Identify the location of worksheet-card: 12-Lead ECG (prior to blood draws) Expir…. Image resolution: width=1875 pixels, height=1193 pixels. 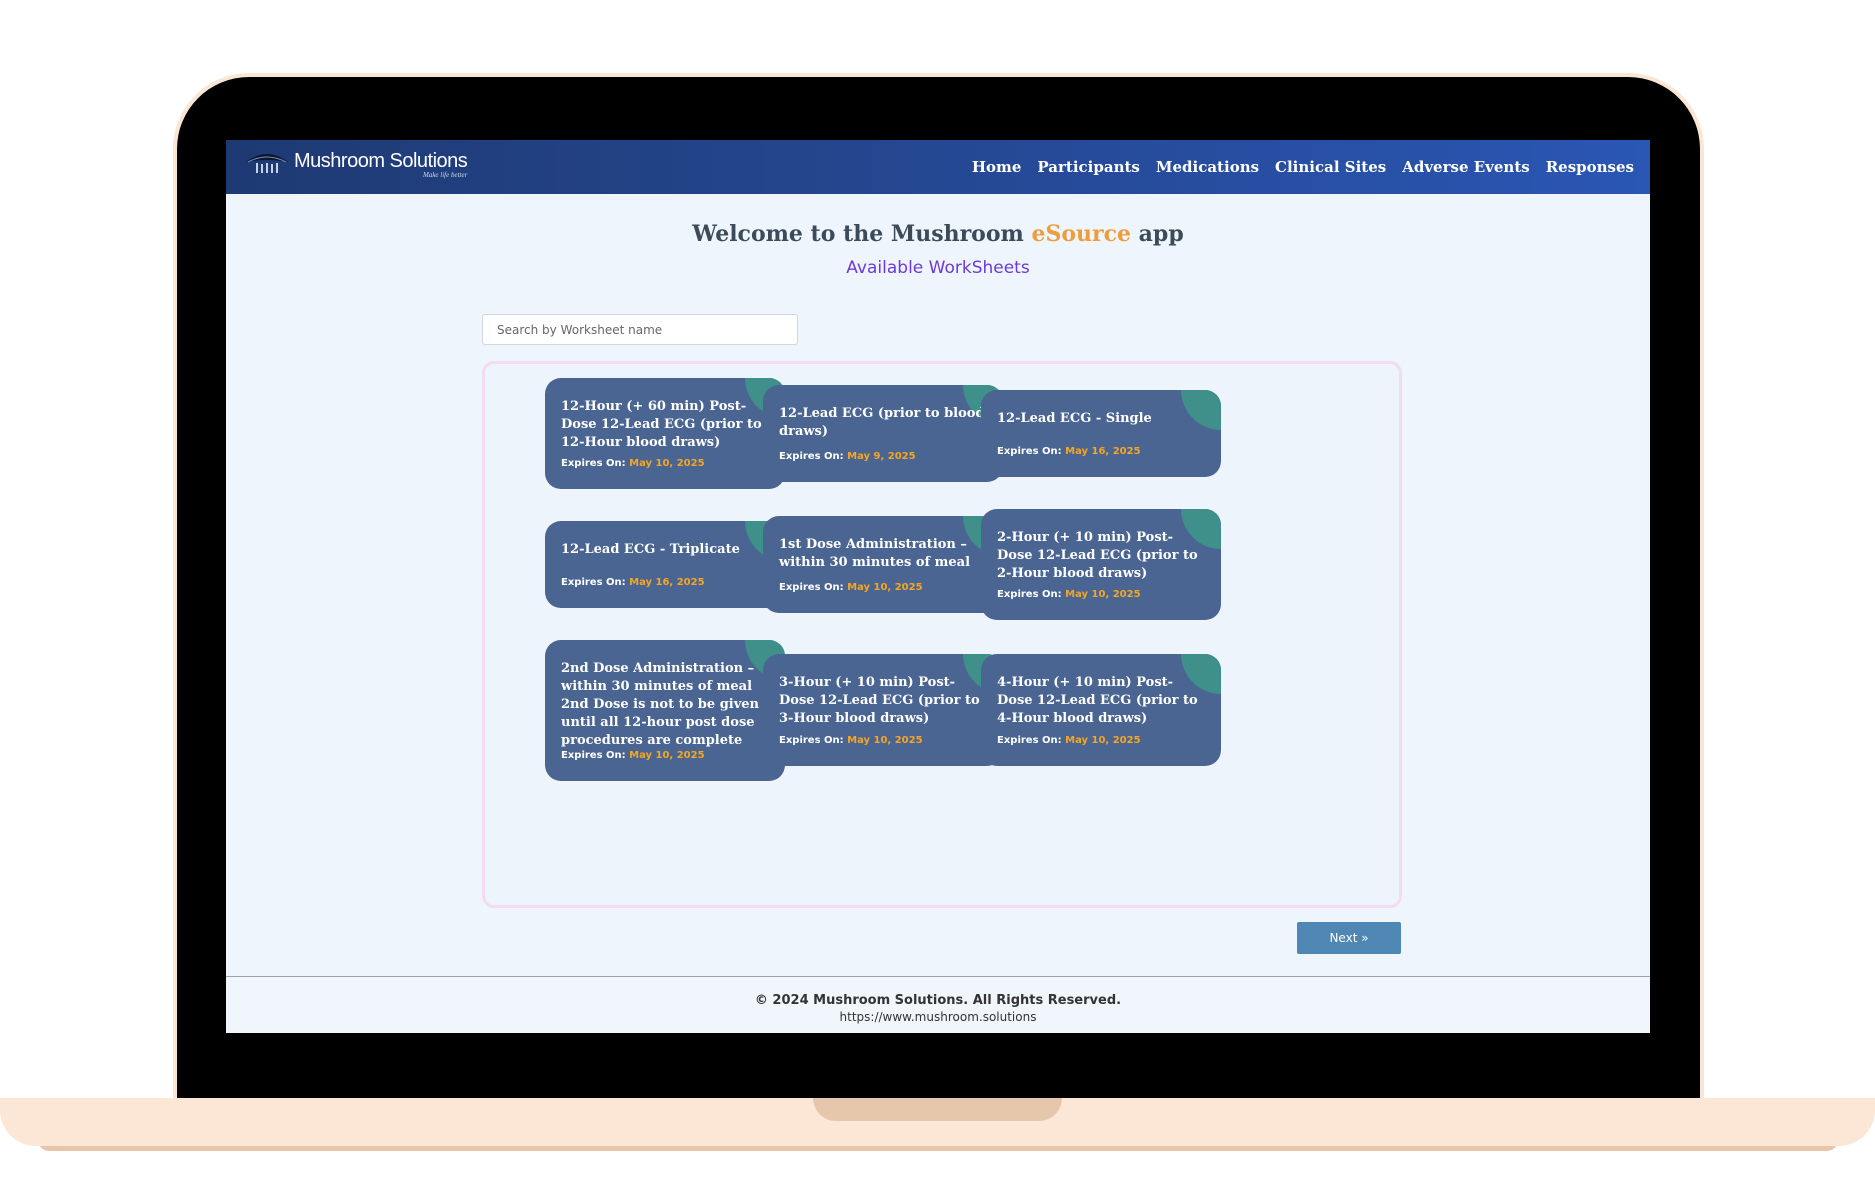
(883, 433).